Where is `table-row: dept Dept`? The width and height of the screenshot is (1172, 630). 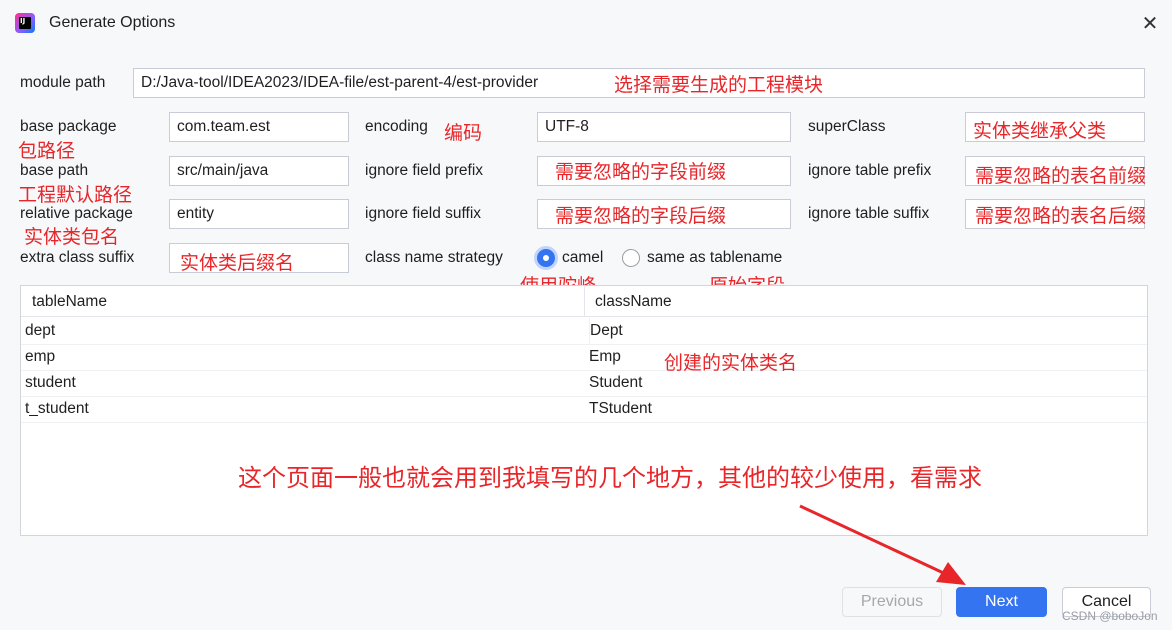
table-row: dept Dept is located at coordinates (584, 331).